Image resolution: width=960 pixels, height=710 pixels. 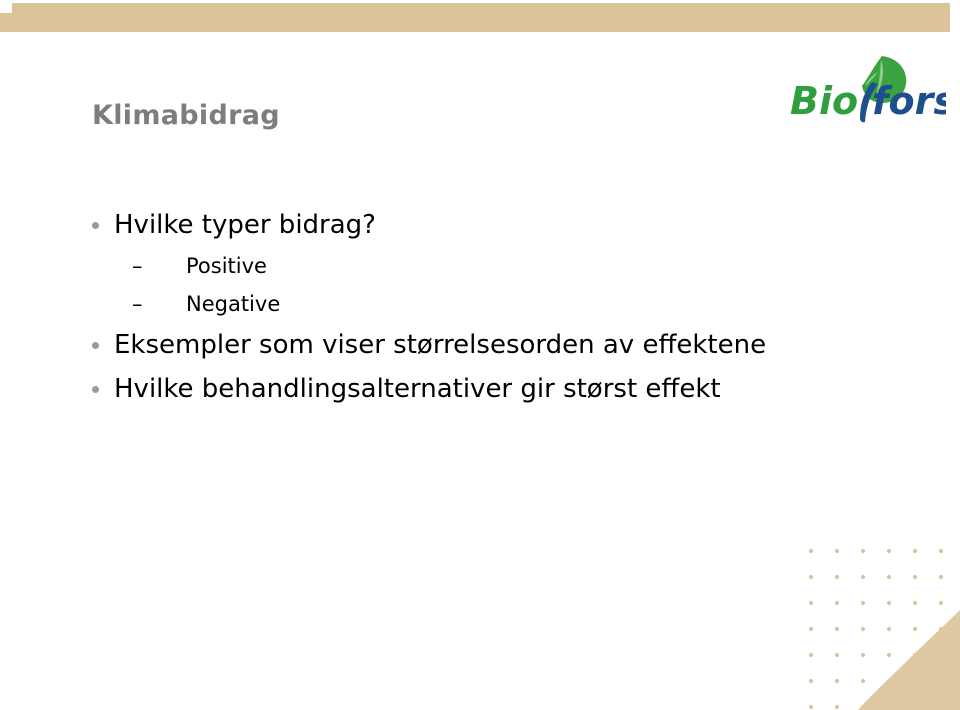 What do you see at coordinates (866, 87) in the screenshot?
I see `bioforsk-logo: Bio forsk` at bounding box center [866, 87].